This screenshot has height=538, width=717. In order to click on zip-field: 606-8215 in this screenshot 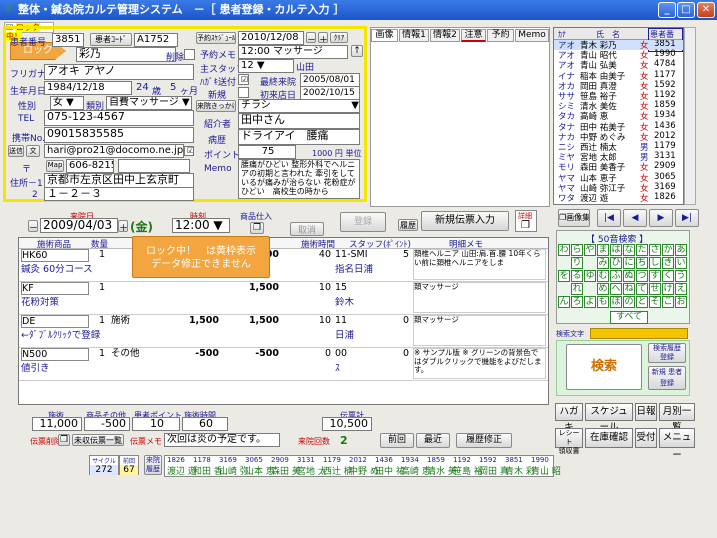, I will do `click(90, 166)`.